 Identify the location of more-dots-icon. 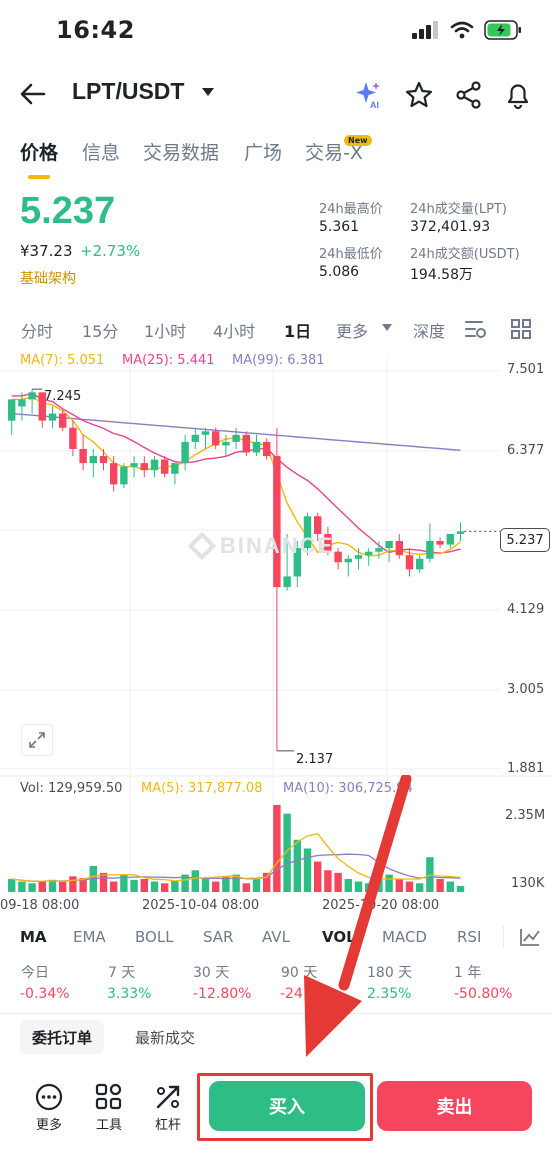
(49, 1097).